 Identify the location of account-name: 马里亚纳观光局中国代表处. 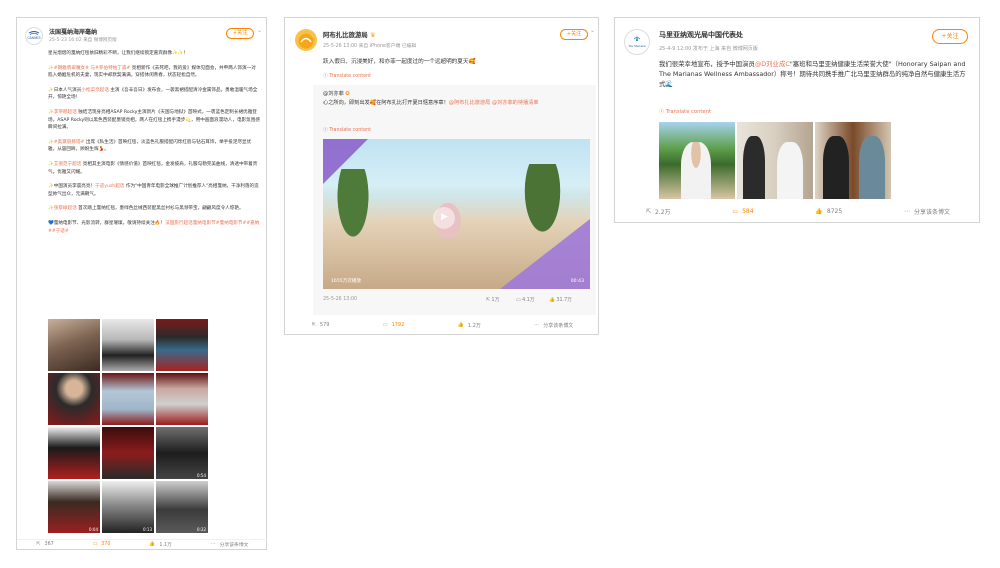
(701, 35).